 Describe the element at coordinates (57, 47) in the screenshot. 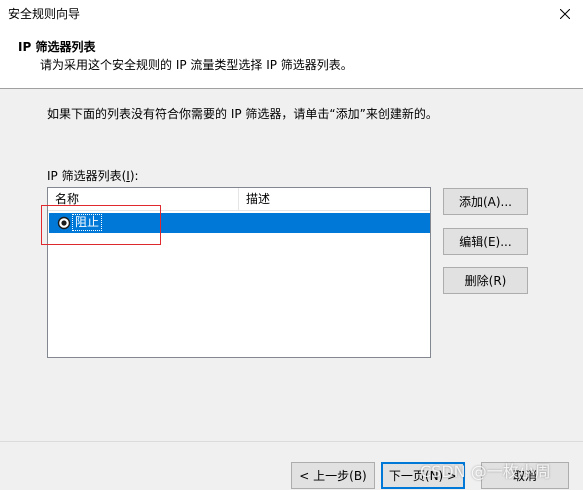

I see `page-title: IP 筛选器列表` at that location.